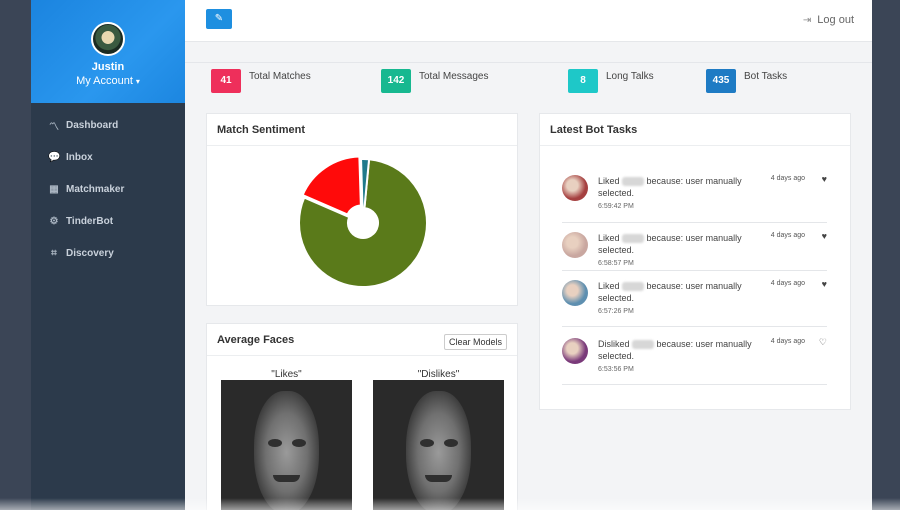  Describe the element at coordinates (104, 81) in the screenshot. I see `my-account-label: My Account` at that location.